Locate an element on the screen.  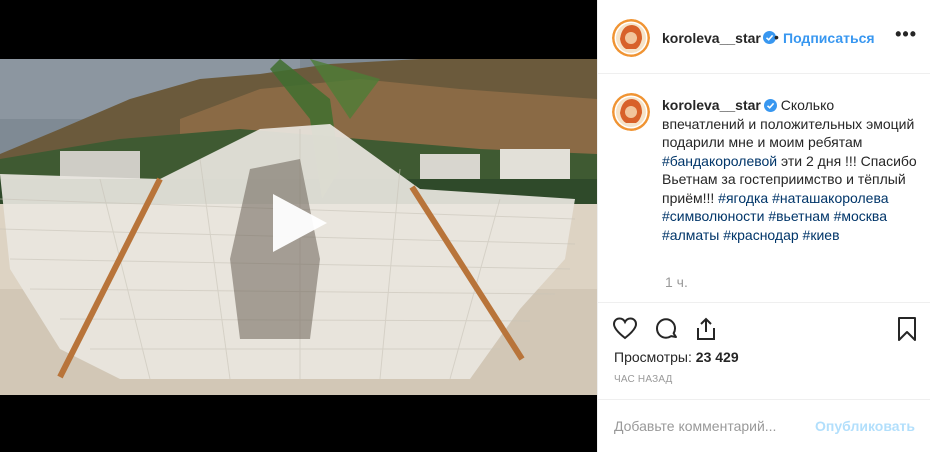
hashtag-link: #наташакоролева is located at coordinates (830, 198).